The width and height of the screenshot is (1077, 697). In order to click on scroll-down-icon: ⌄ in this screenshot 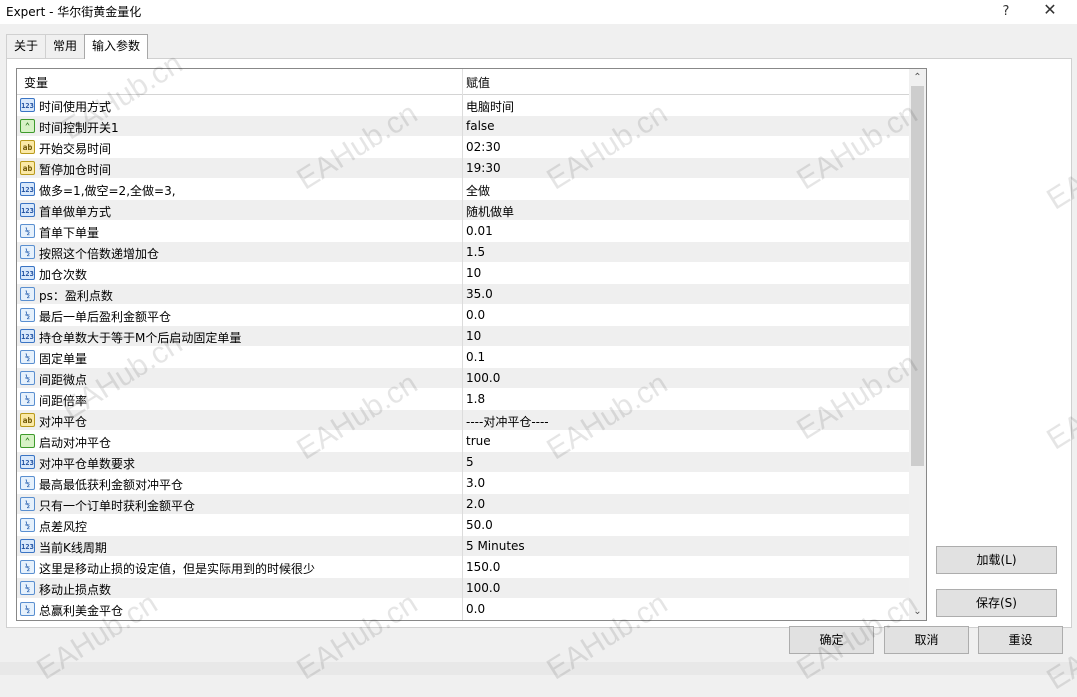, I will do `click(917, 611)`.